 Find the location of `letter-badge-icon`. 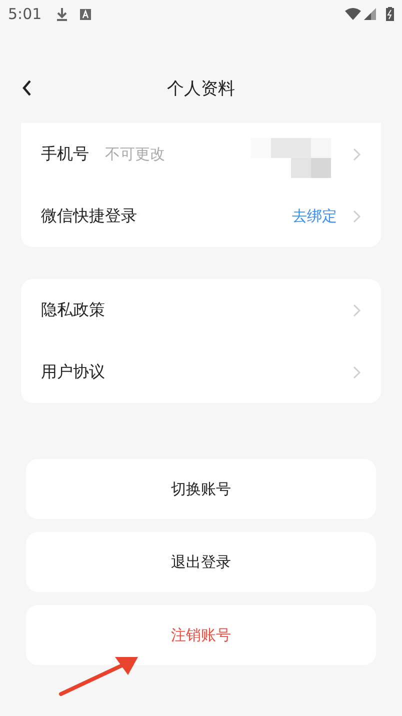

letter-badge-icon is located at coordinates (85, 14).